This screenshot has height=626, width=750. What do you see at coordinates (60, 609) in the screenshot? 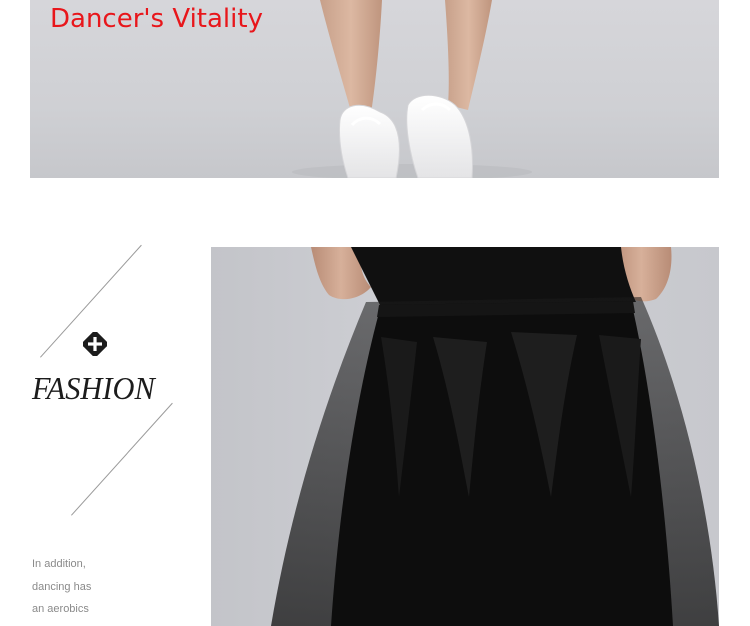
I see `description-line: an aerobics` at bounding box center [60, 609].